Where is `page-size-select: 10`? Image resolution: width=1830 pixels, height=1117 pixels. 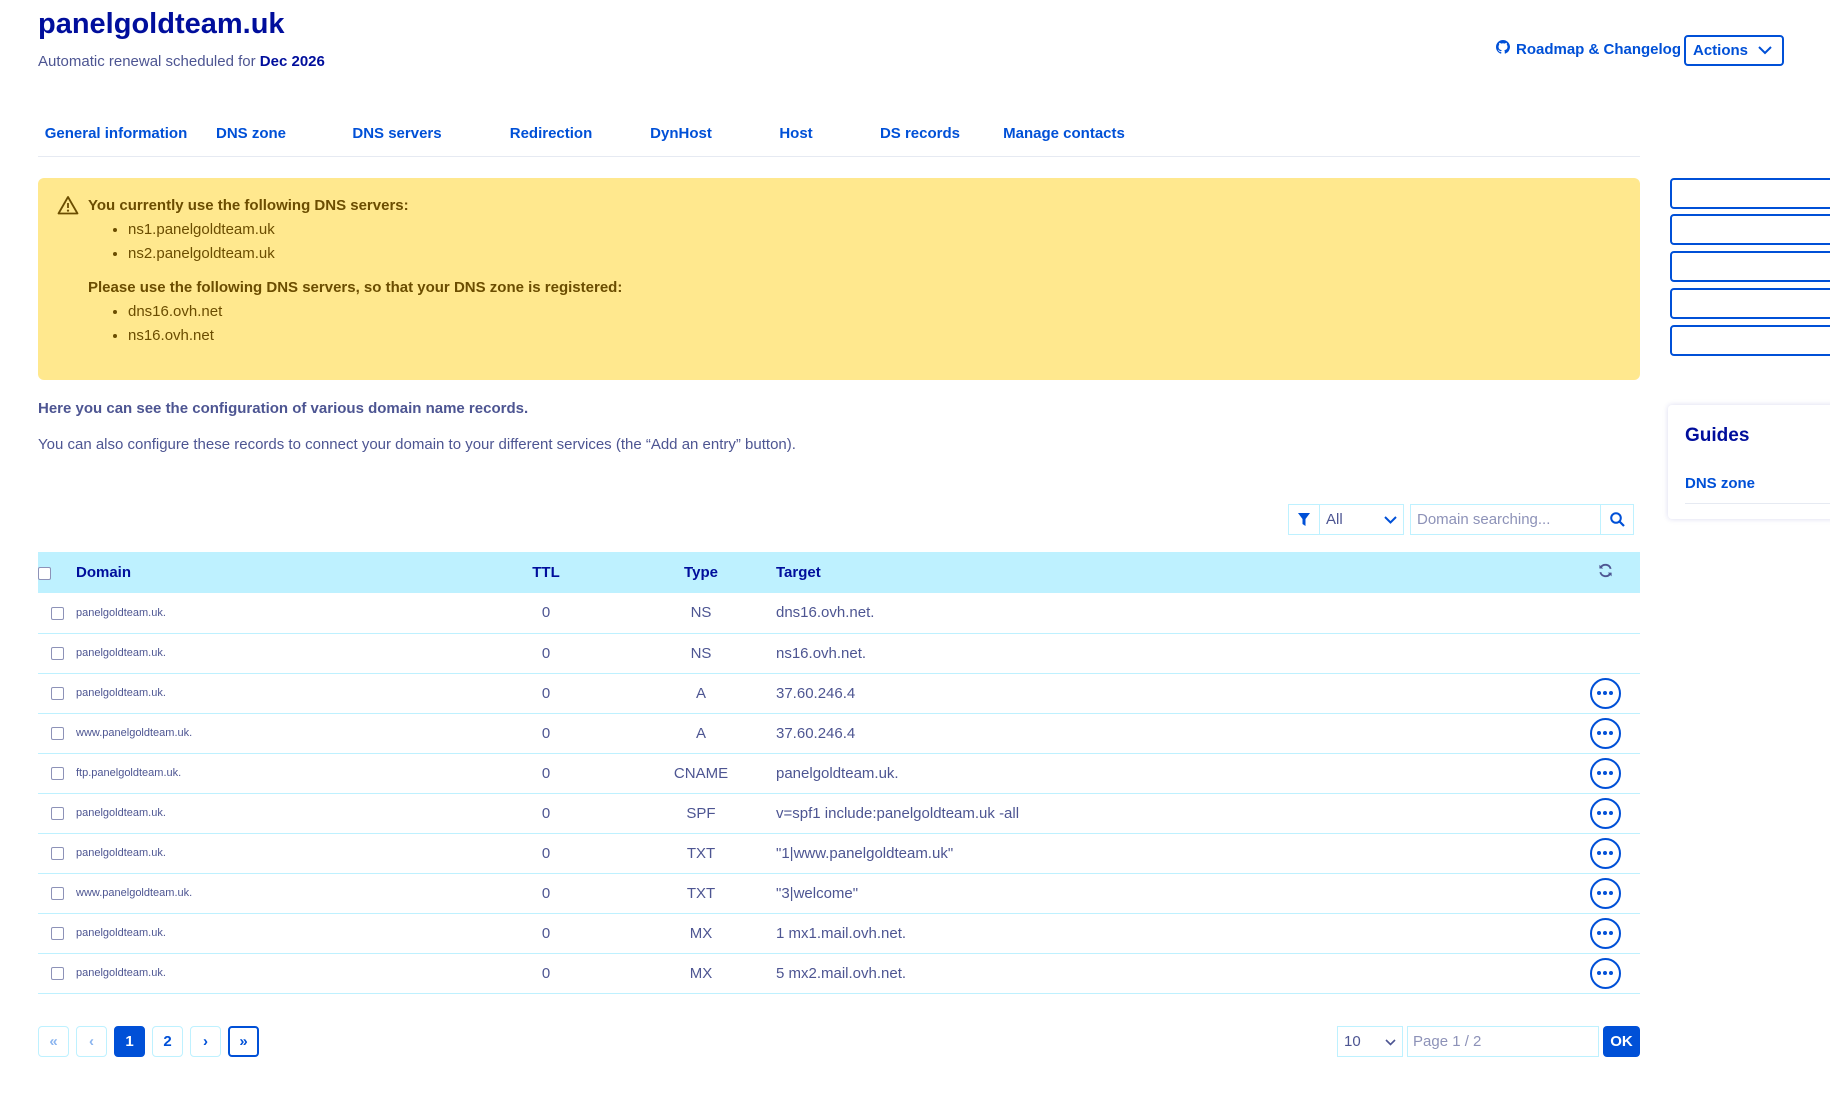
page-size-select: 10 is located at coordinates (1370, 1041).